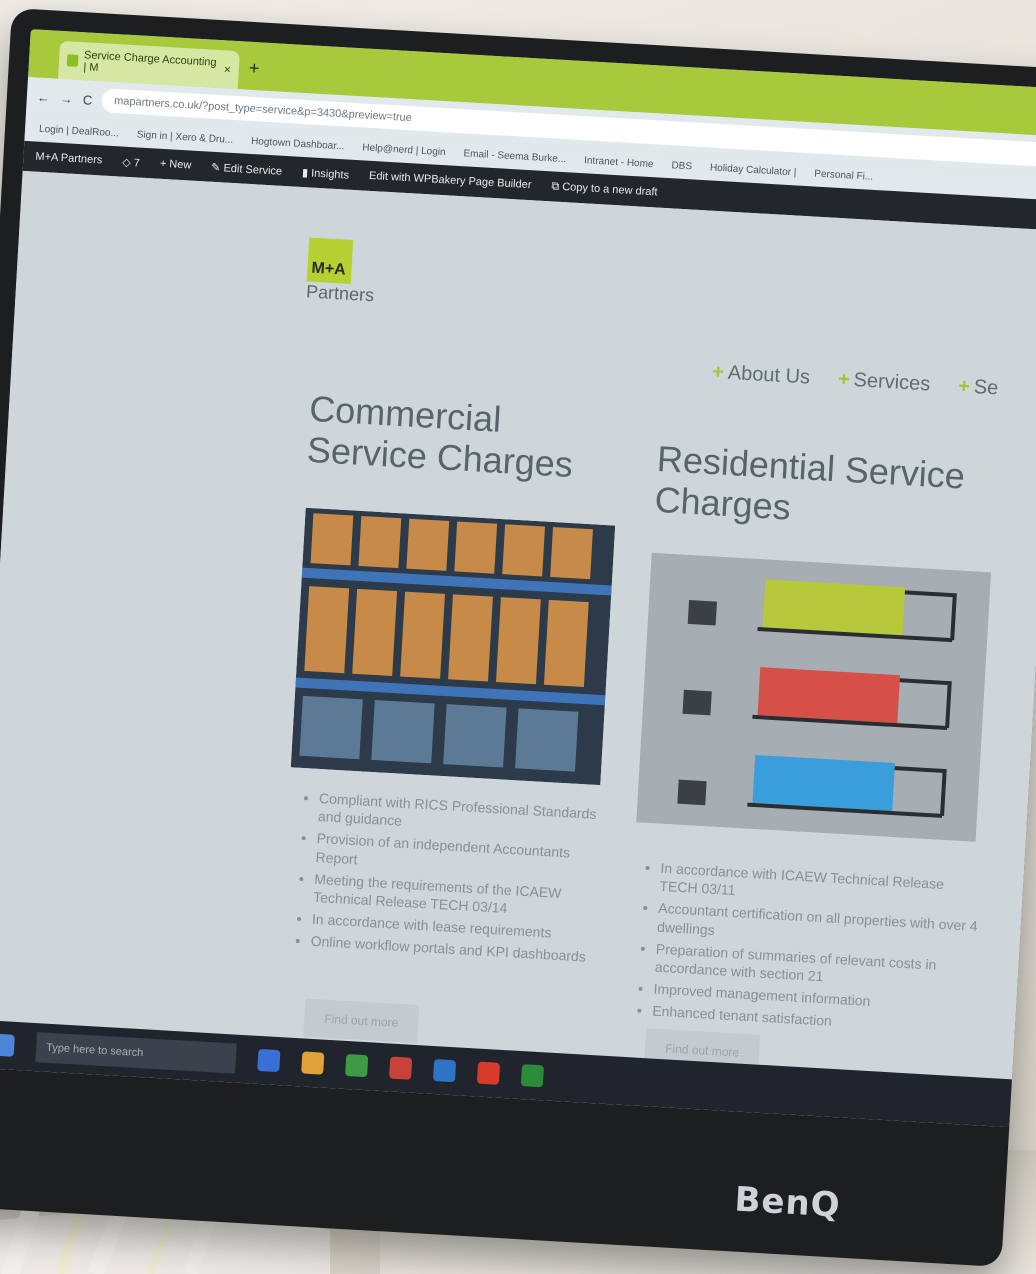 The image size is (1036, 1274). What do you see at coordinates (401, 1068) in the screenshot?
I see `app-icon` at bounding box center [401, 1068].